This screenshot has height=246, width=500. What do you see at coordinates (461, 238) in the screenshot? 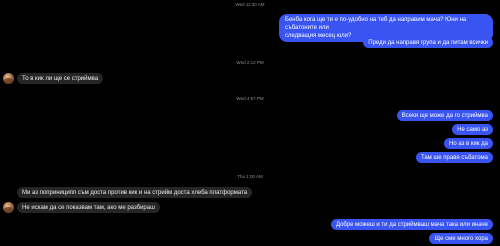
I see `outgoing-message: Ще сме много хора` at bounding box center [461, 238].